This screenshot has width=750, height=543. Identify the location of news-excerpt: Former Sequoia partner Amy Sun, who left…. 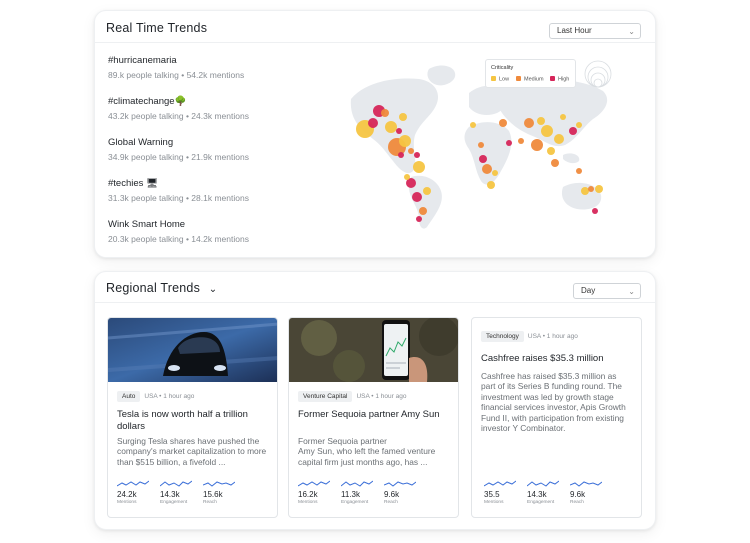
(367, 451).